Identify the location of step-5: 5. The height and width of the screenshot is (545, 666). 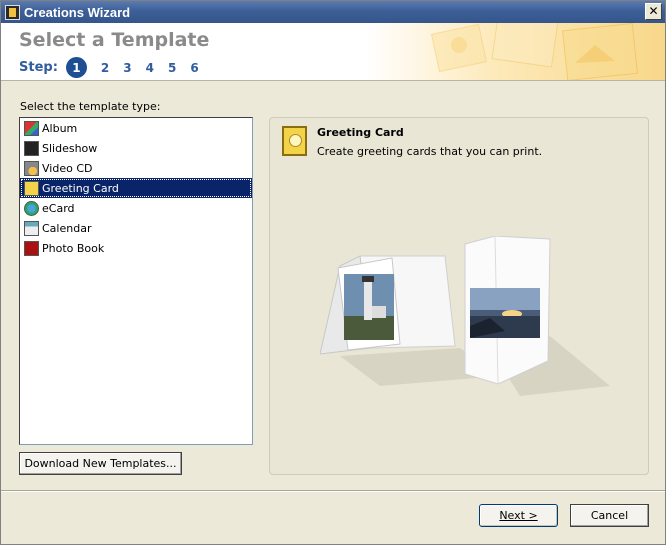
(172, 67).